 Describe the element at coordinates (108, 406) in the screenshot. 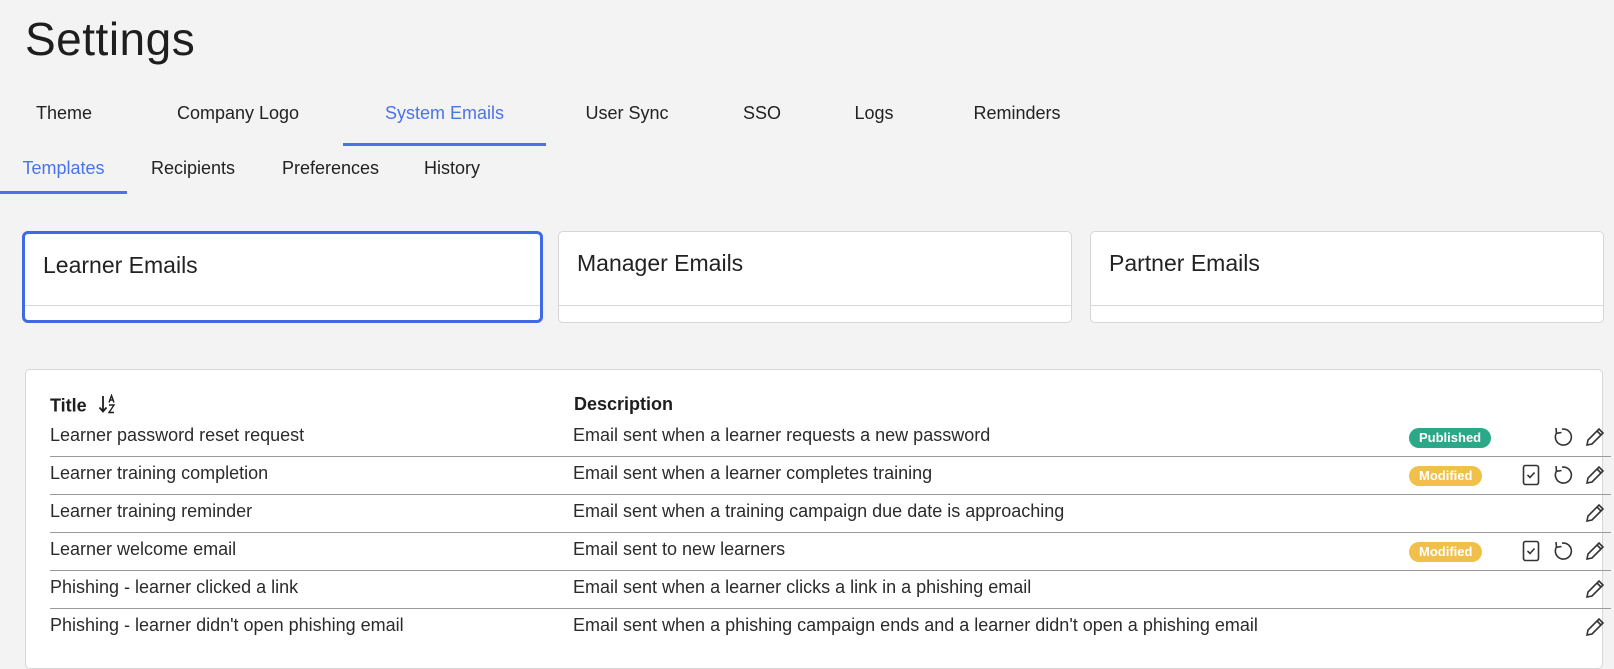

I see `sort-alpha-icon` at that location.